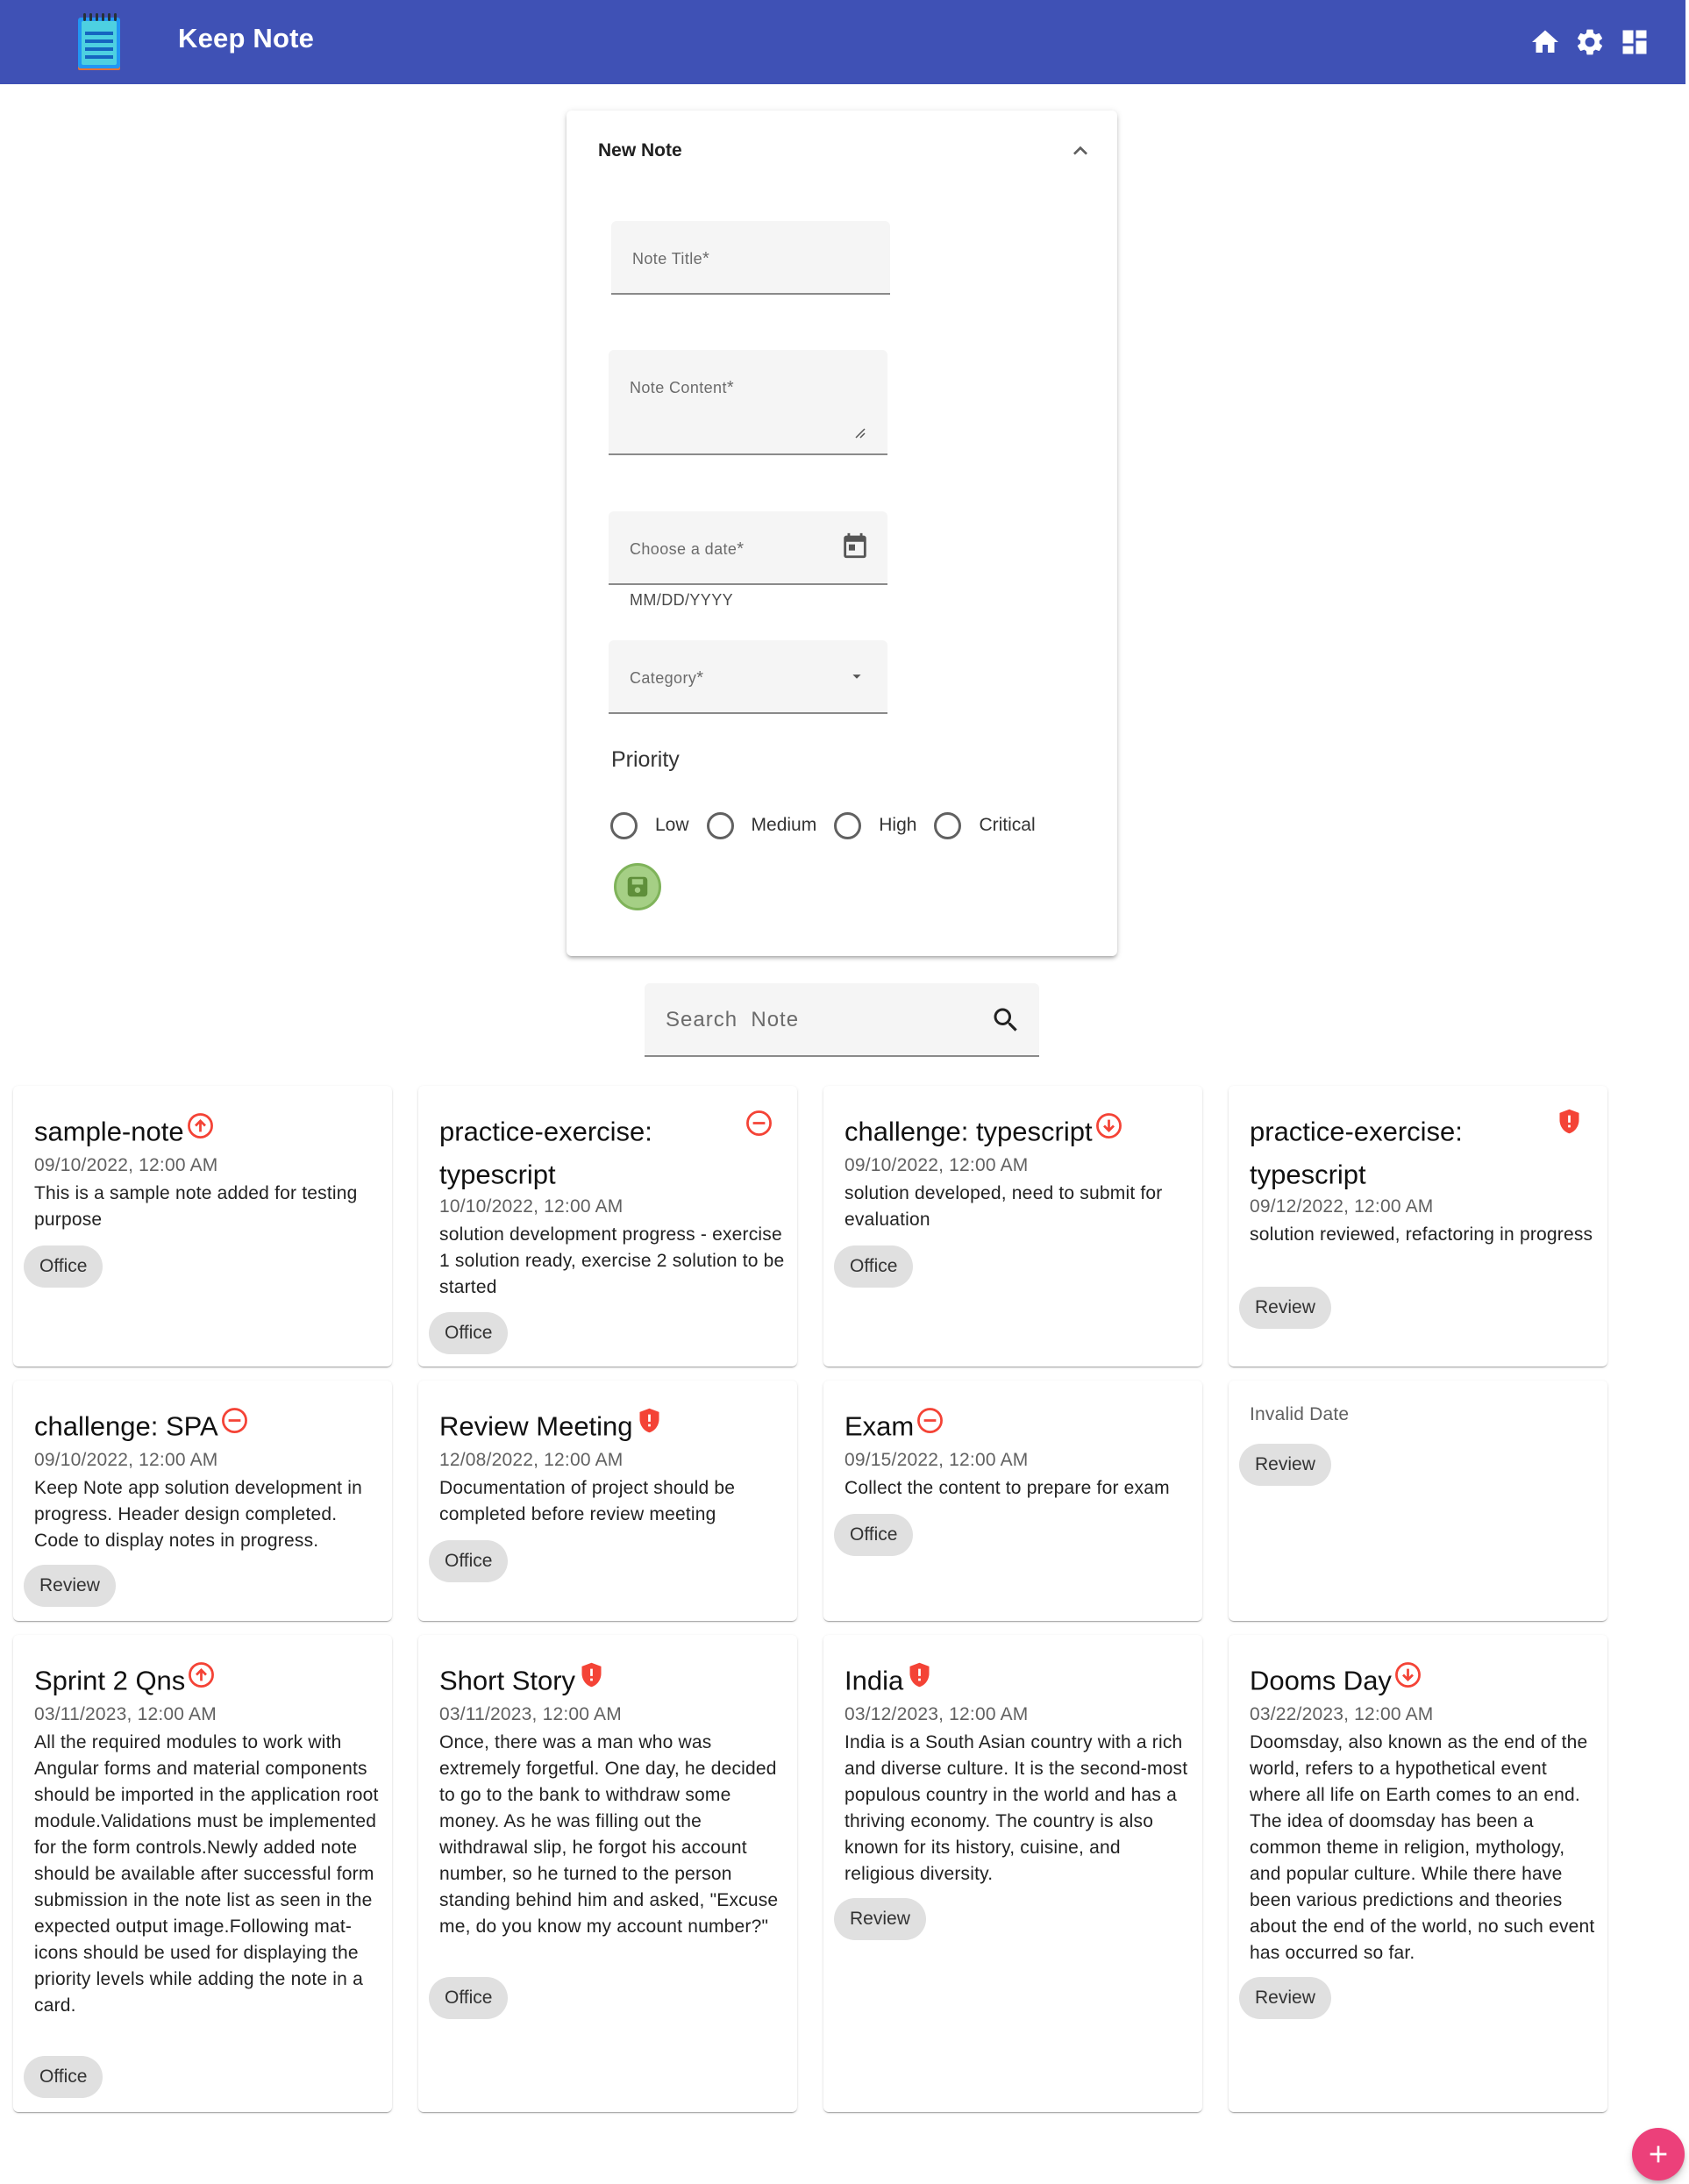 The height and width of the screenshot is (2184, 1689). Describe the element at coordinates (1007, 825) in the screenshot. I see `priority-option-critical: Critical` at that location.